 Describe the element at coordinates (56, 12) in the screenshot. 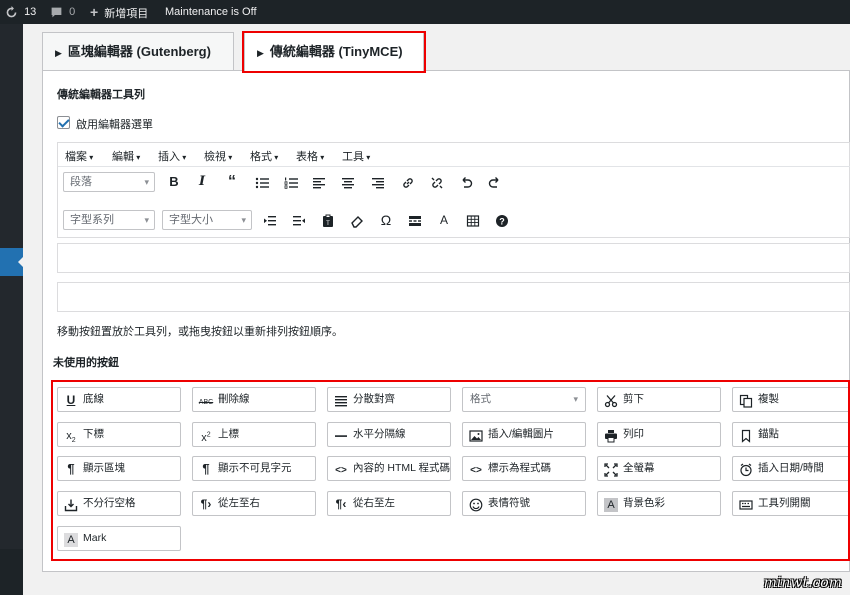

I see `comment-icon` at that location.